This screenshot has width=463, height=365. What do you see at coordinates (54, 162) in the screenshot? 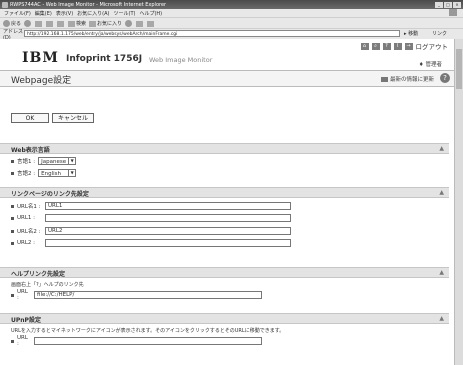
I see `language1-value: Japanese` at bounding box center [54, 162].